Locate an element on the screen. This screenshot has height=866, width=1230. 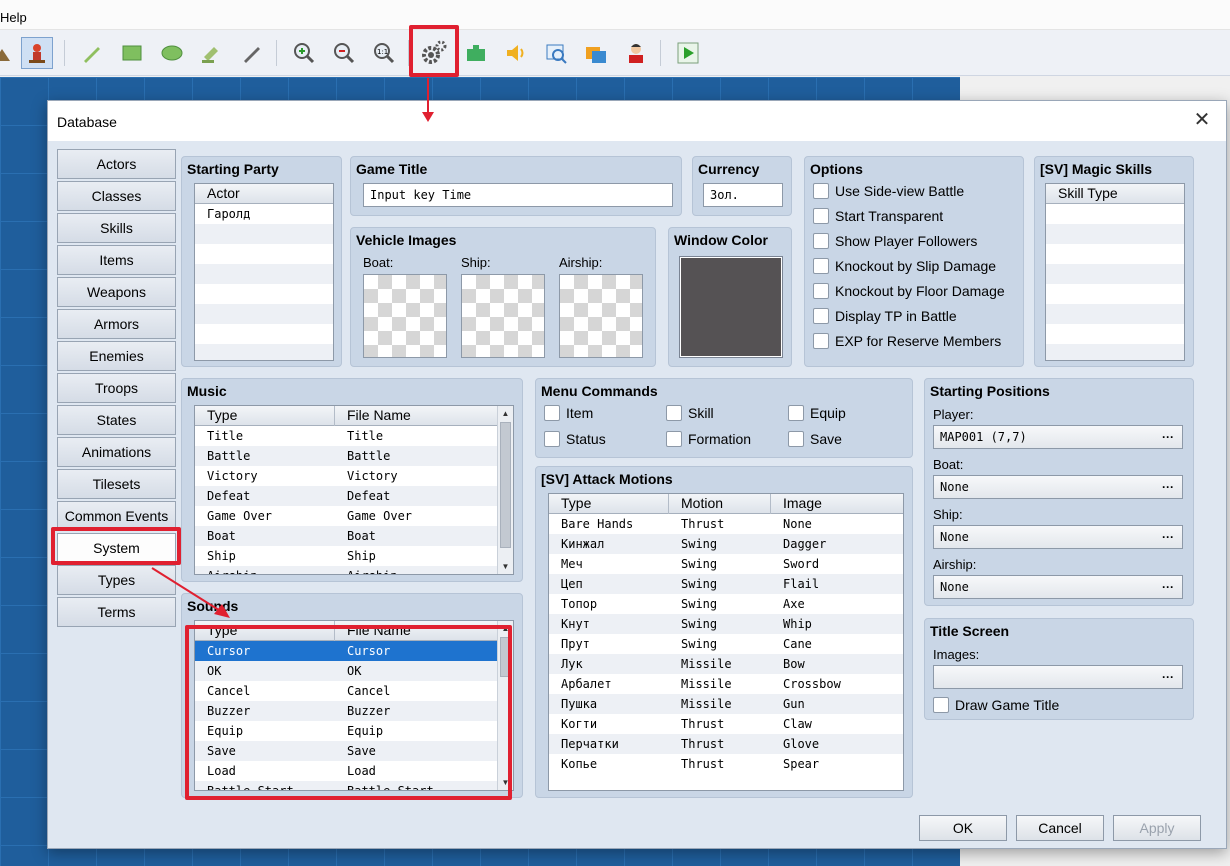
music-row: Game Over Game Over is located at coordinates (347, 516).